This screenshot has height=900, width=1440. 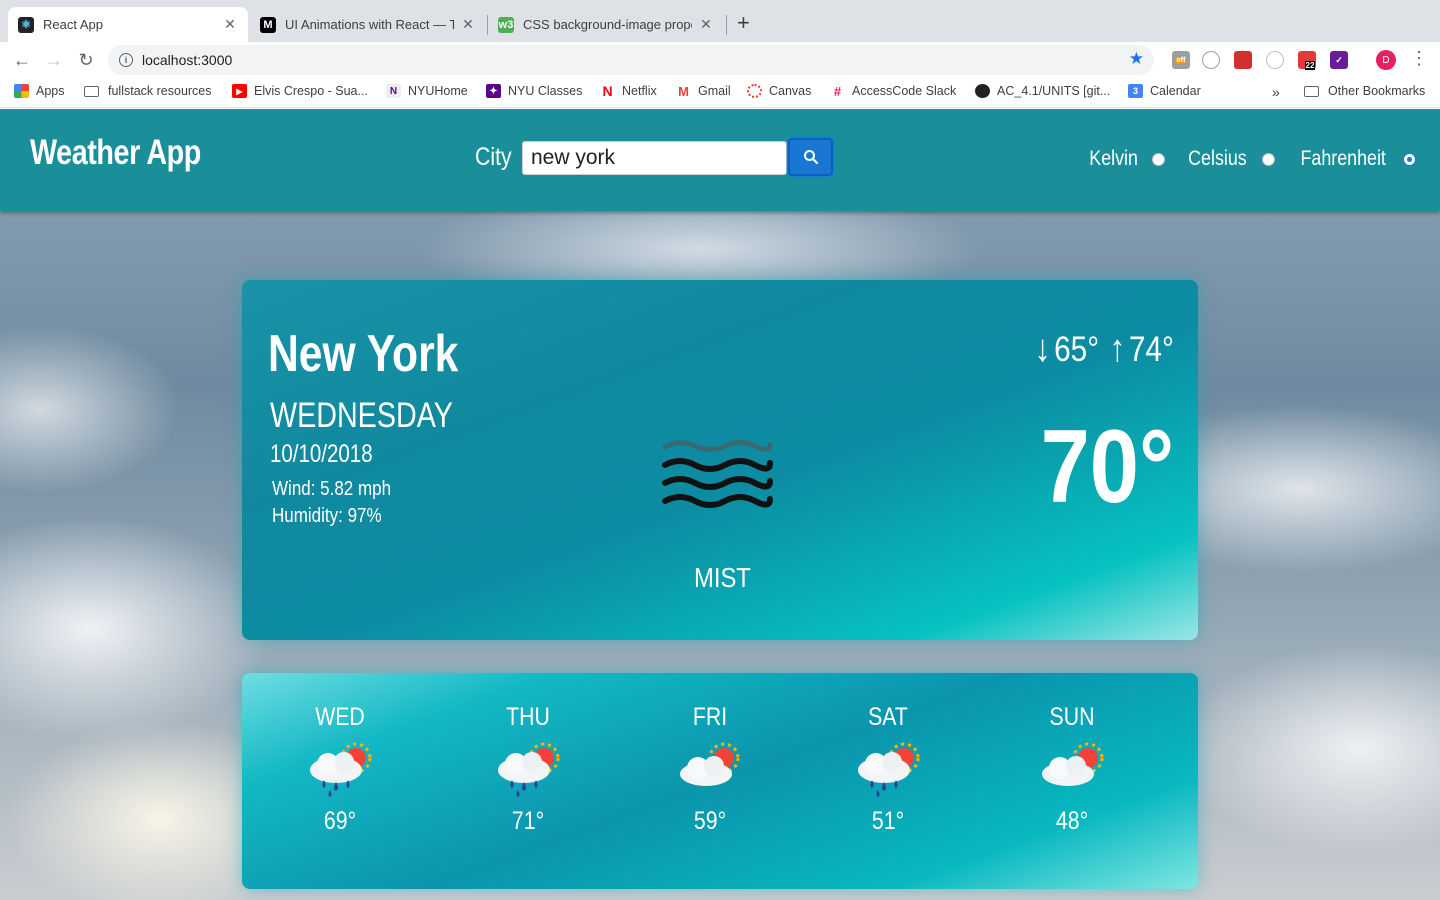 I want to click on forecast-day: WED 69°, so click(x=340, y=769).